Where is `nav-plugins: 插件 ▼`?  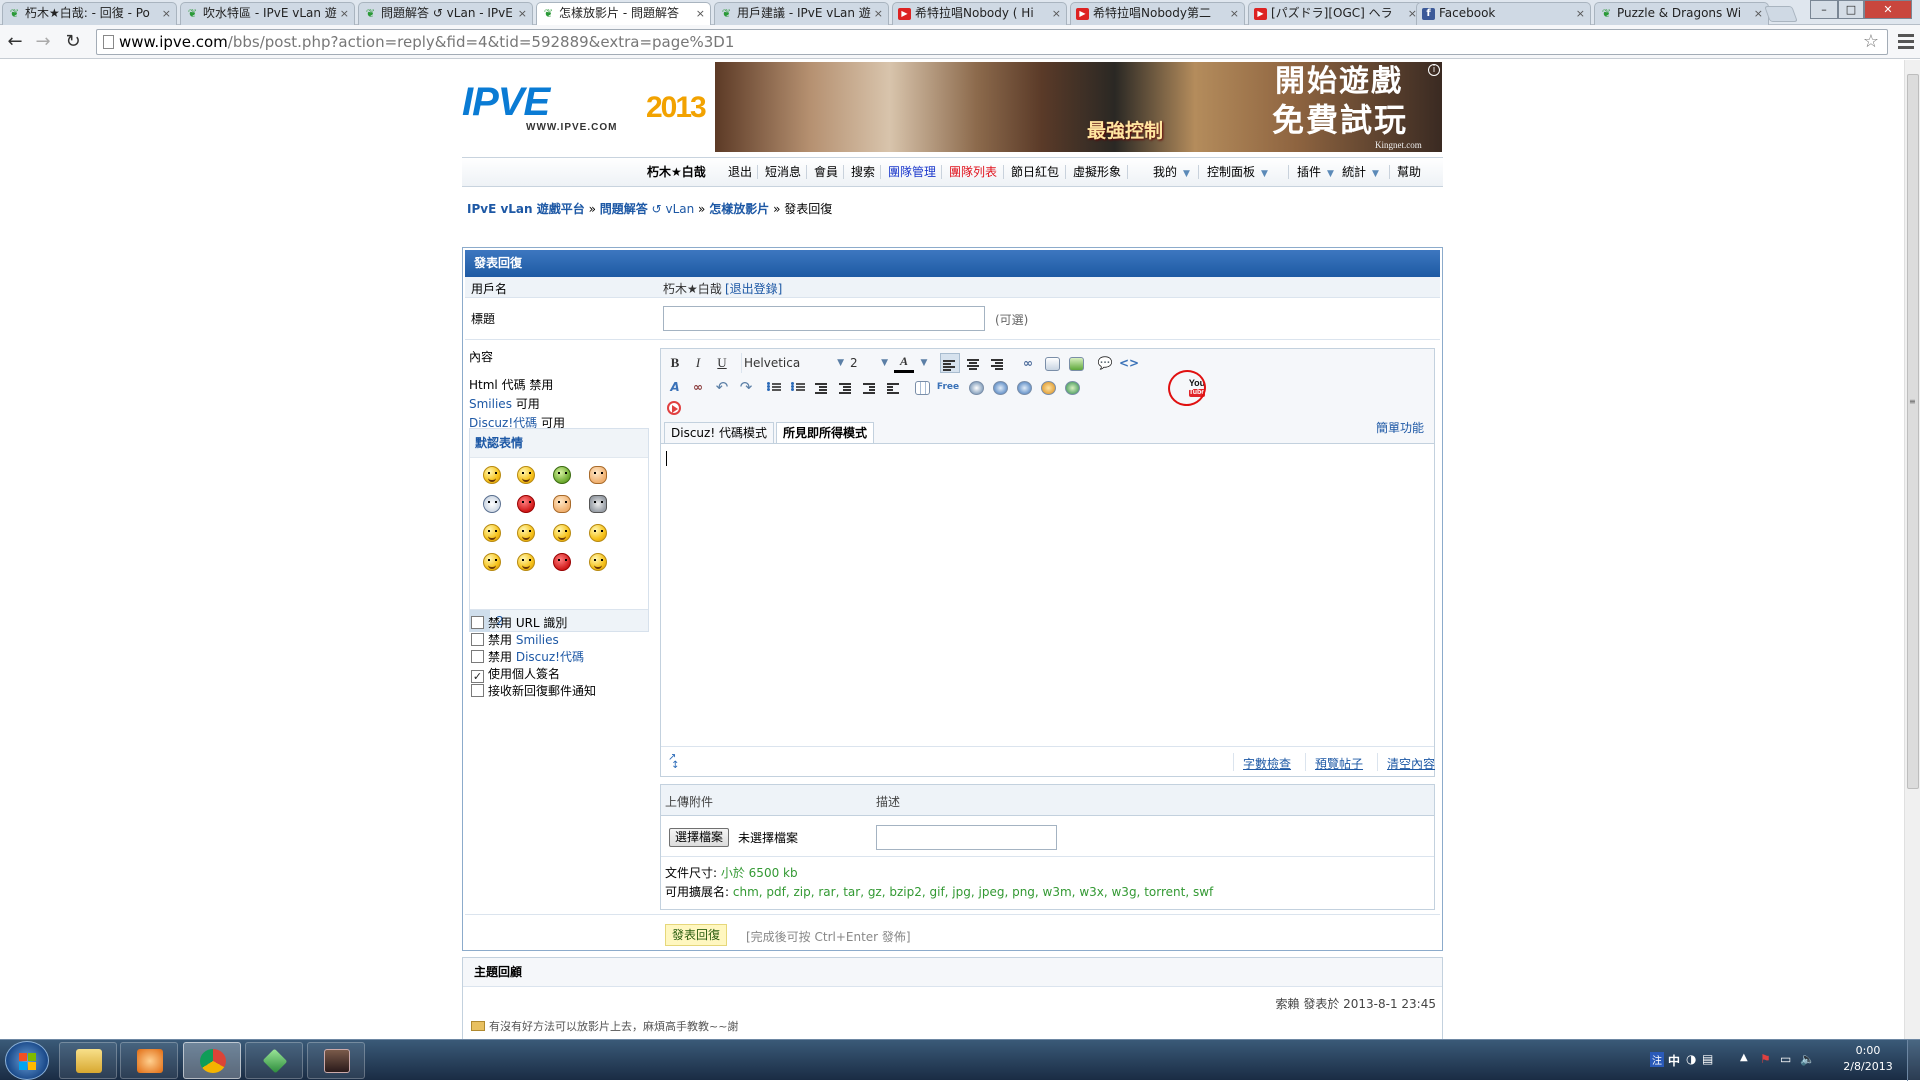
nav-plugins: 插件 ▼ is located at coordinates (1315, 172).